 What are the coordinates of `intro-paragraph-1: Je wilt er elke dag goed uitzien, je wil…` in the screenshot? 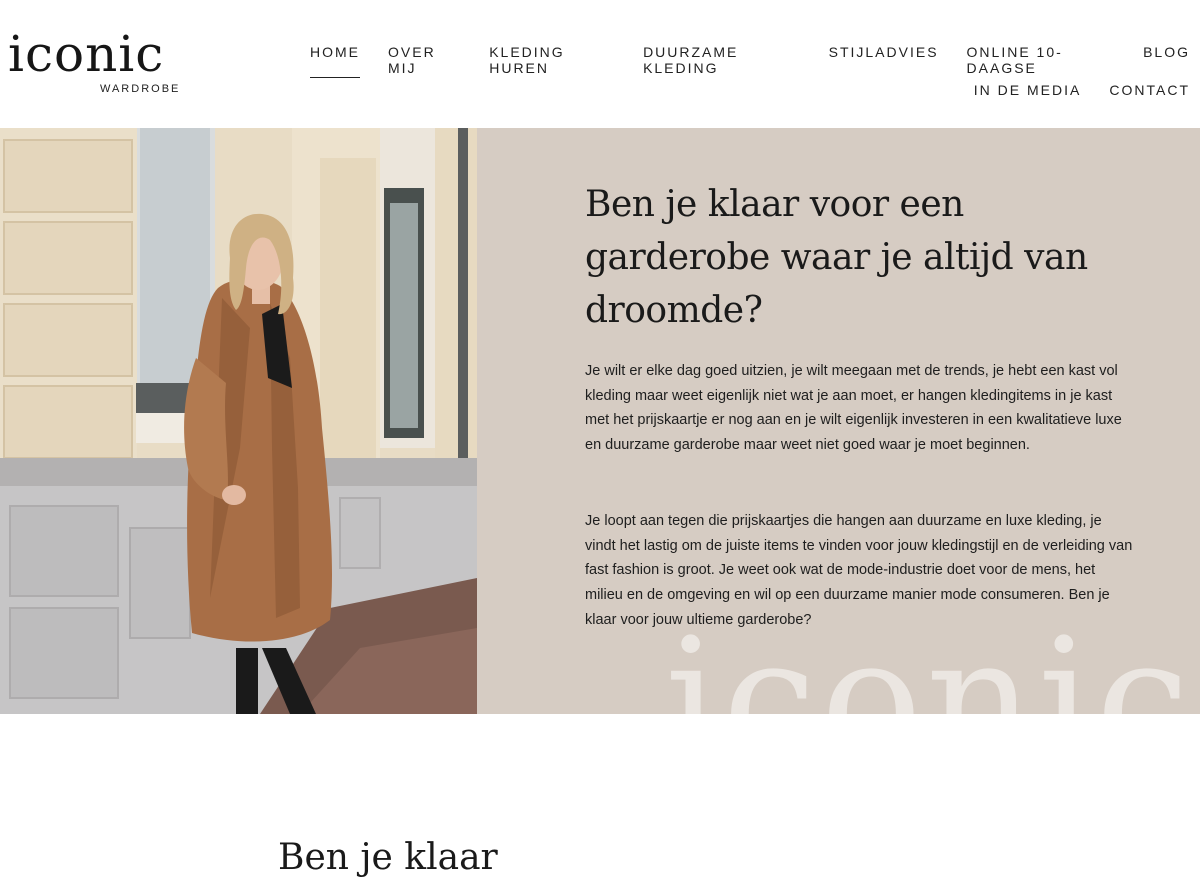 It's located at (853, 408).